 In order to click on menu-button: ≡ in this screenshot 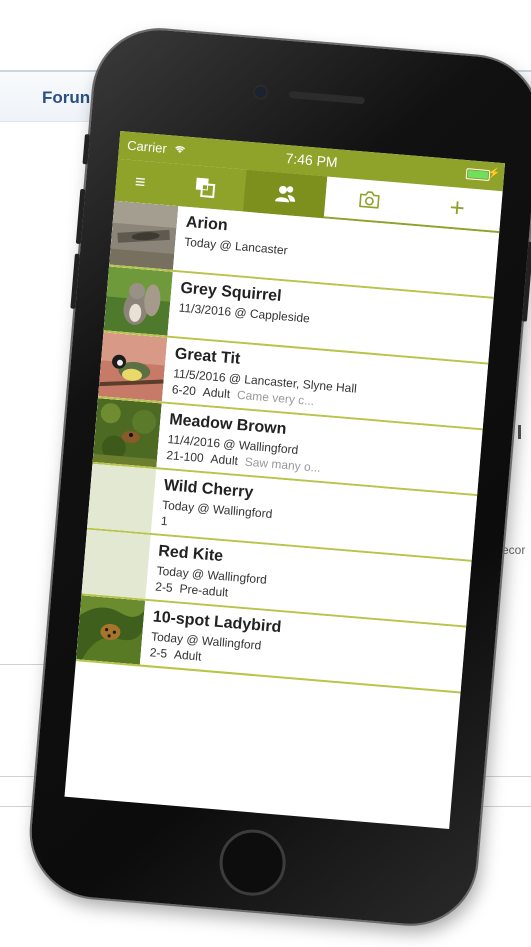, I will do `click(140, 182)`.